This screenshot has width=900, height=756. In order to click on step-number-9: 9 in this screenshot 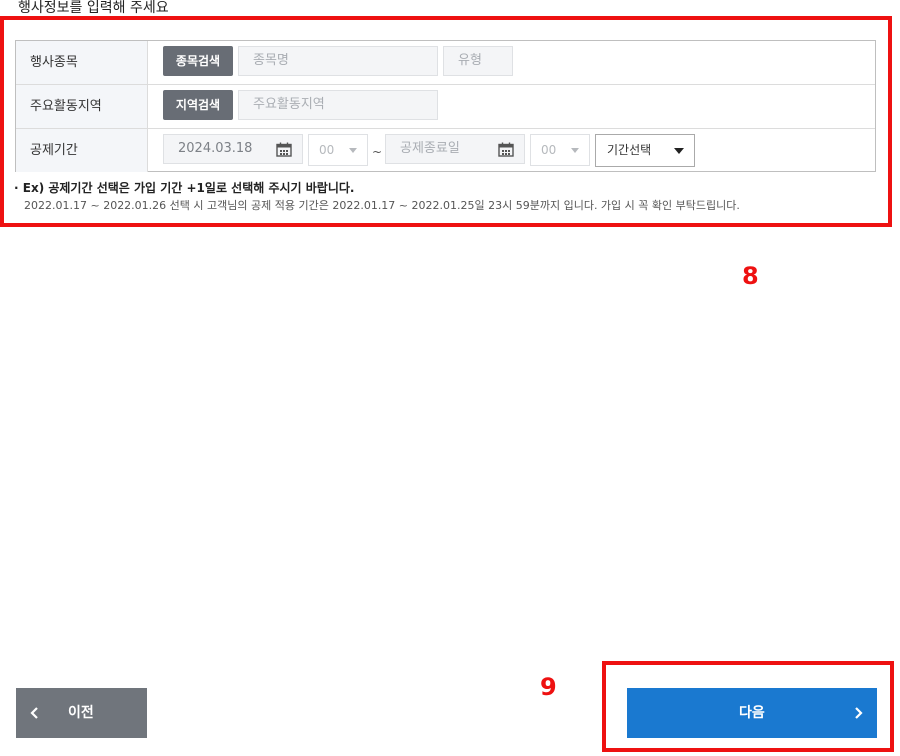, I will do `click(548, 687)`.